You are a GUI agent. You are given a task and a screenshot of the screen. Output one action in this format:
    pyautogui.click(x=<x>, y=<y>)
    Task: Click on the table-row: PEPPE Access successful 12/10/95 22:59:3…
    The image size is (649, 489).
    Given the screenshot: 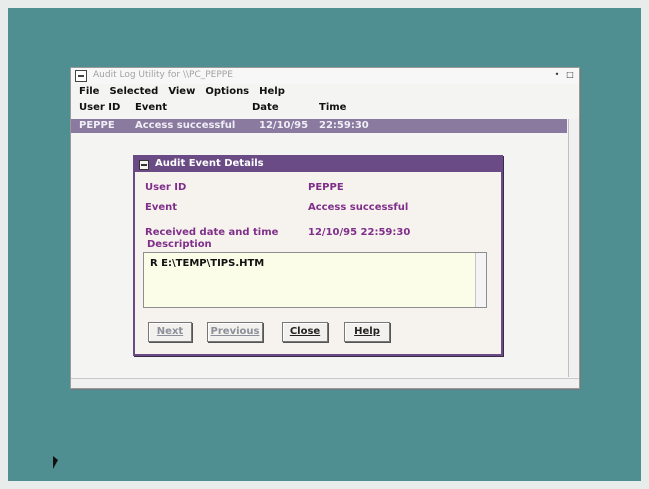 What is the action you would take?
    pyautogui.click(x=319, y=126)
    